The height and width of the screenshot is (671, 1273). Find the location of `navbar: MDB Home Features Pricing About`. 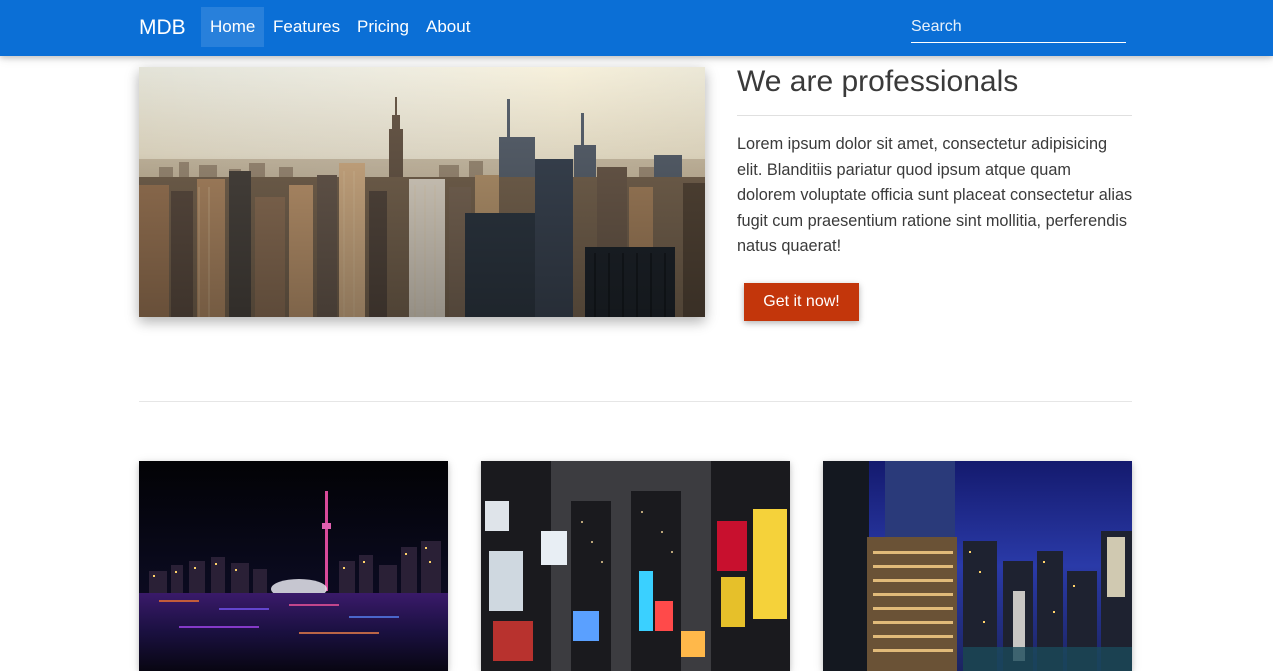

navbar: MDB Home Features Pricing About is located at coordinates (636, 28).